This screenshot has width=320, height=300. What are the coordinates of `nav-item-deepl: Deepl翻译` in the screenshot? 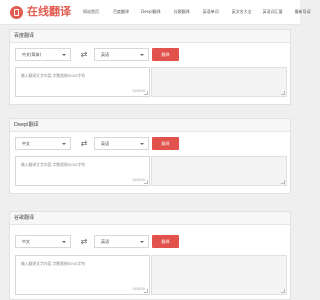 It's located at (151, 13).